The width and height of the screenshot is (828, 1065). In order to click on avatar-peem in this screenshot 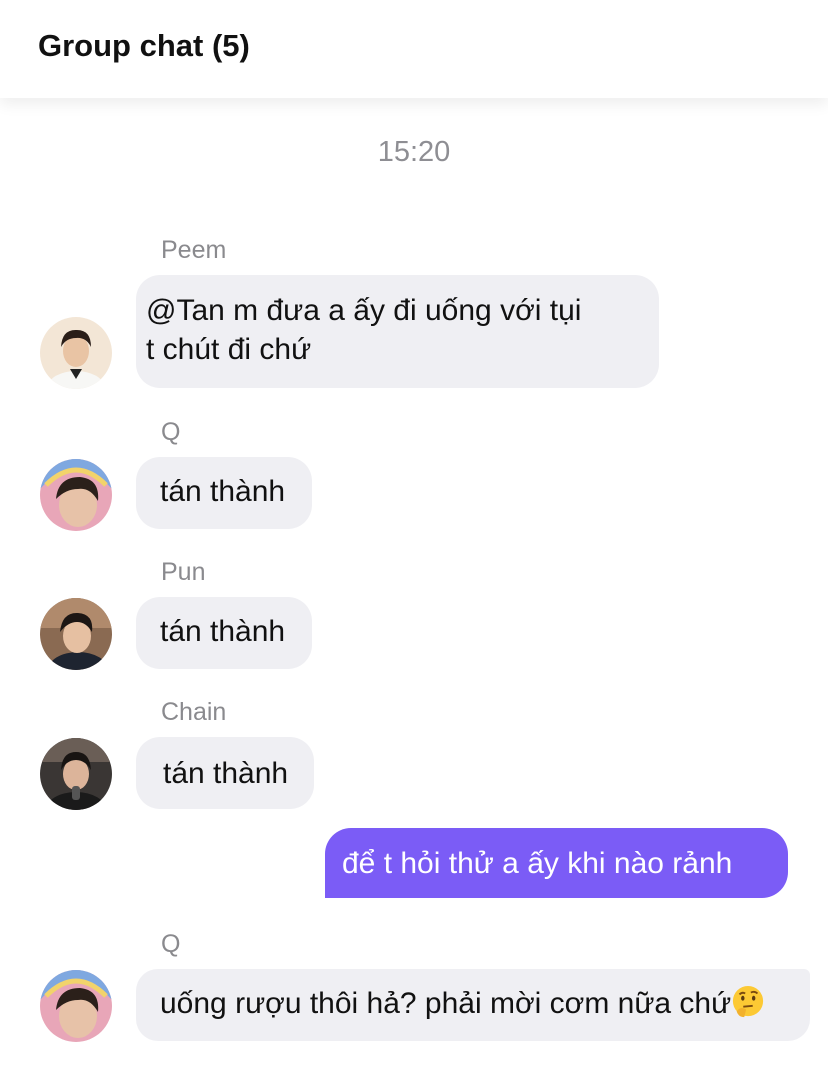, I will do `click(76, 353)`.